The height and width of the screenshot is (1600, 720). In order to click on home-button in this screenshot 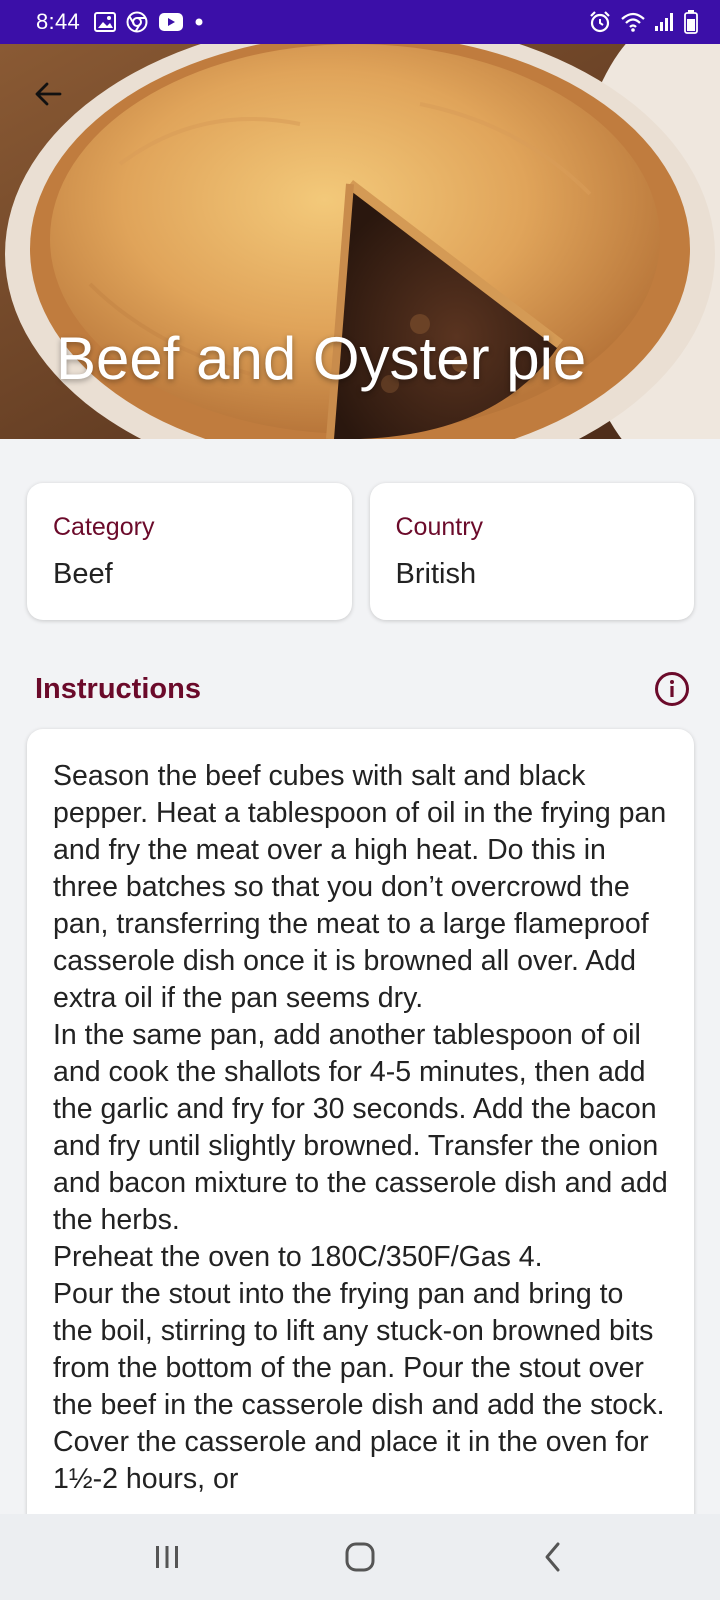, I will do `click(360, 1557)`.